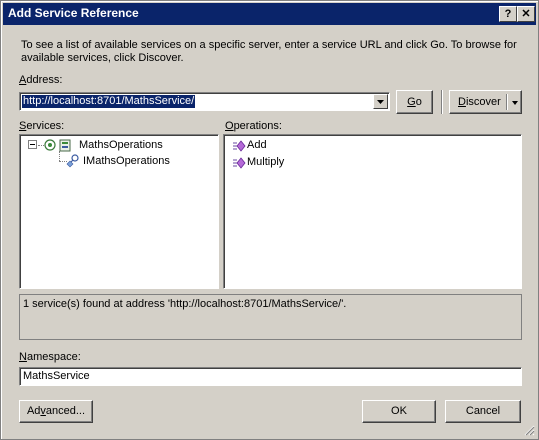  I want to click on address-dropdown-button, so click(380, 101).